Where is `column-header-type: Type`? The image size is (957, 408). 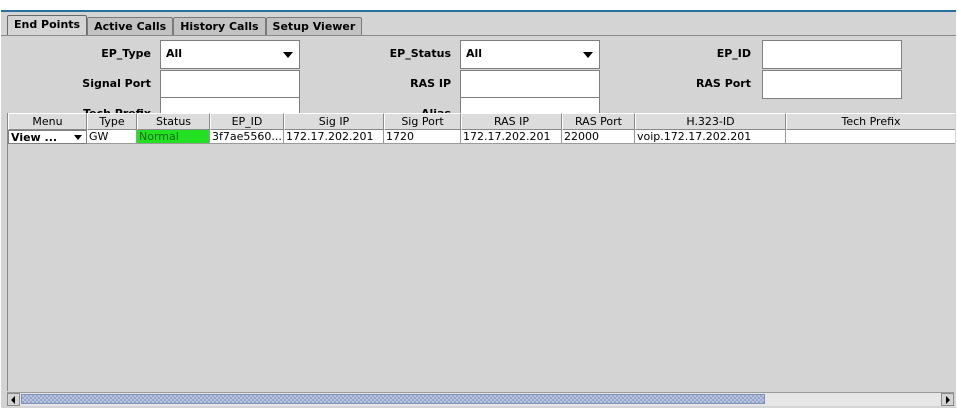
column-header-type: Type is located at coordinates (112, 121).